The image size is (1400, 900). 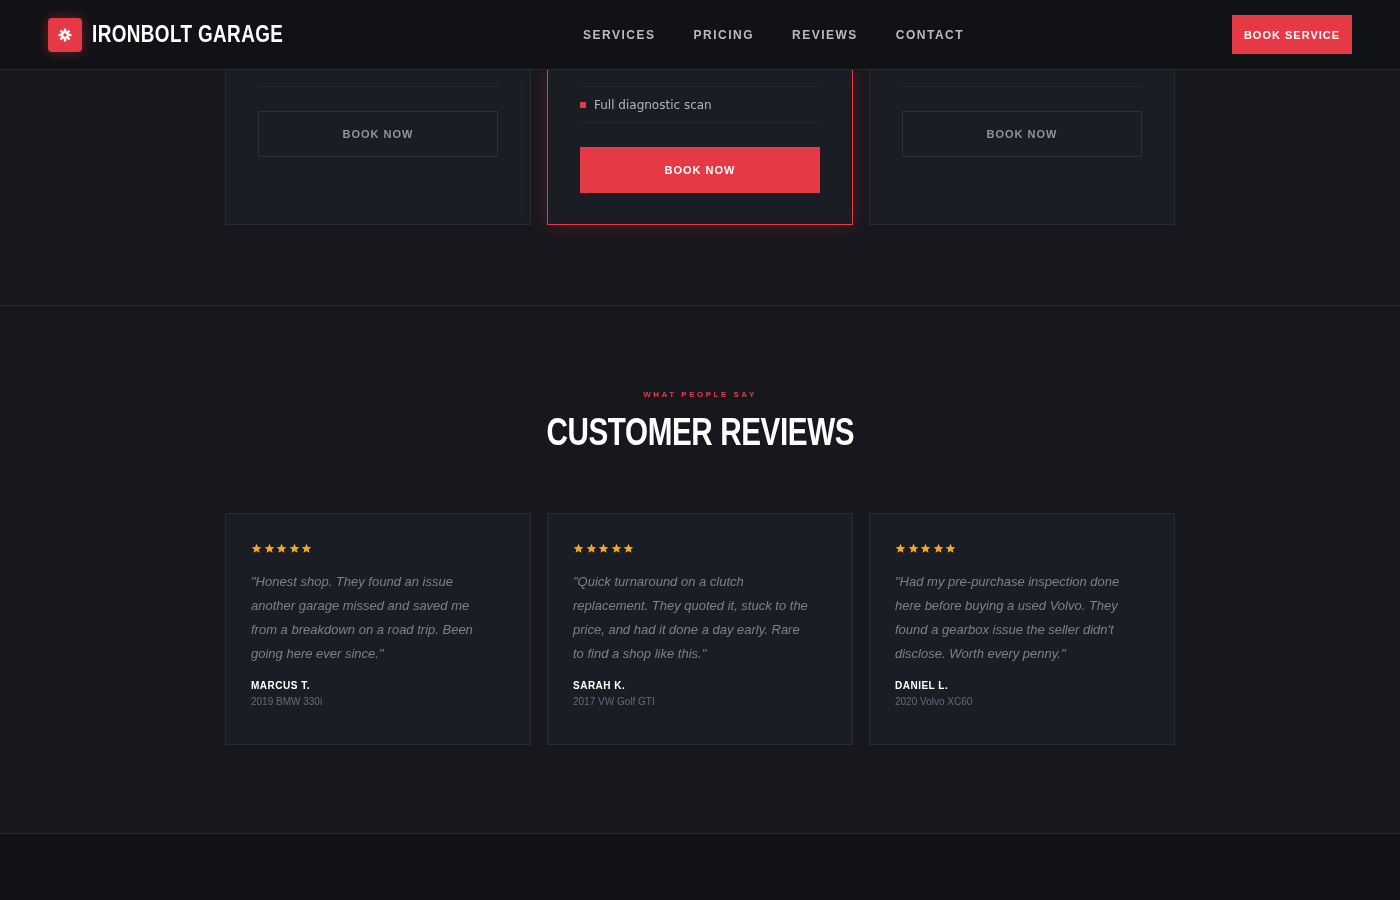 What do you see at coordinates (691, 618) in the screenshot?
I see `review-quote: "Quick turnaround on a clutch replacement. They quoted it, stuck to the price, and had it done a day early. Rare to find a shop like this."` at bounding box center [691, 618].